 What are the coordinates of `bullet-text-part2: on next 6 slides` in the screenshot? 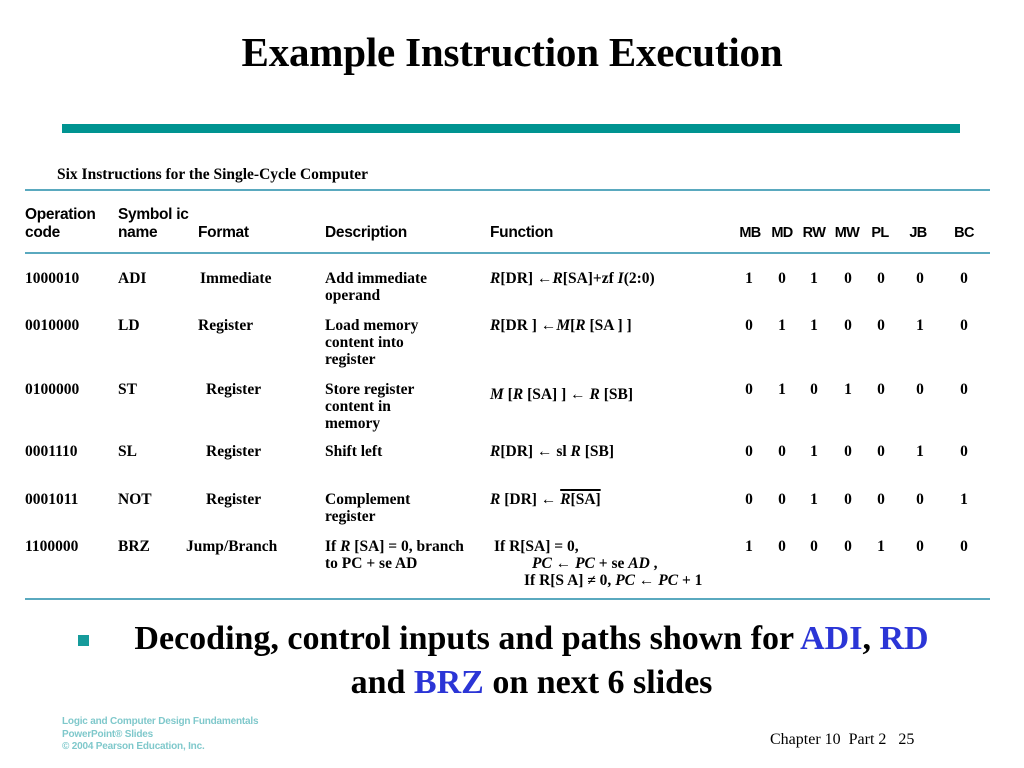 It's located at (598, 682).